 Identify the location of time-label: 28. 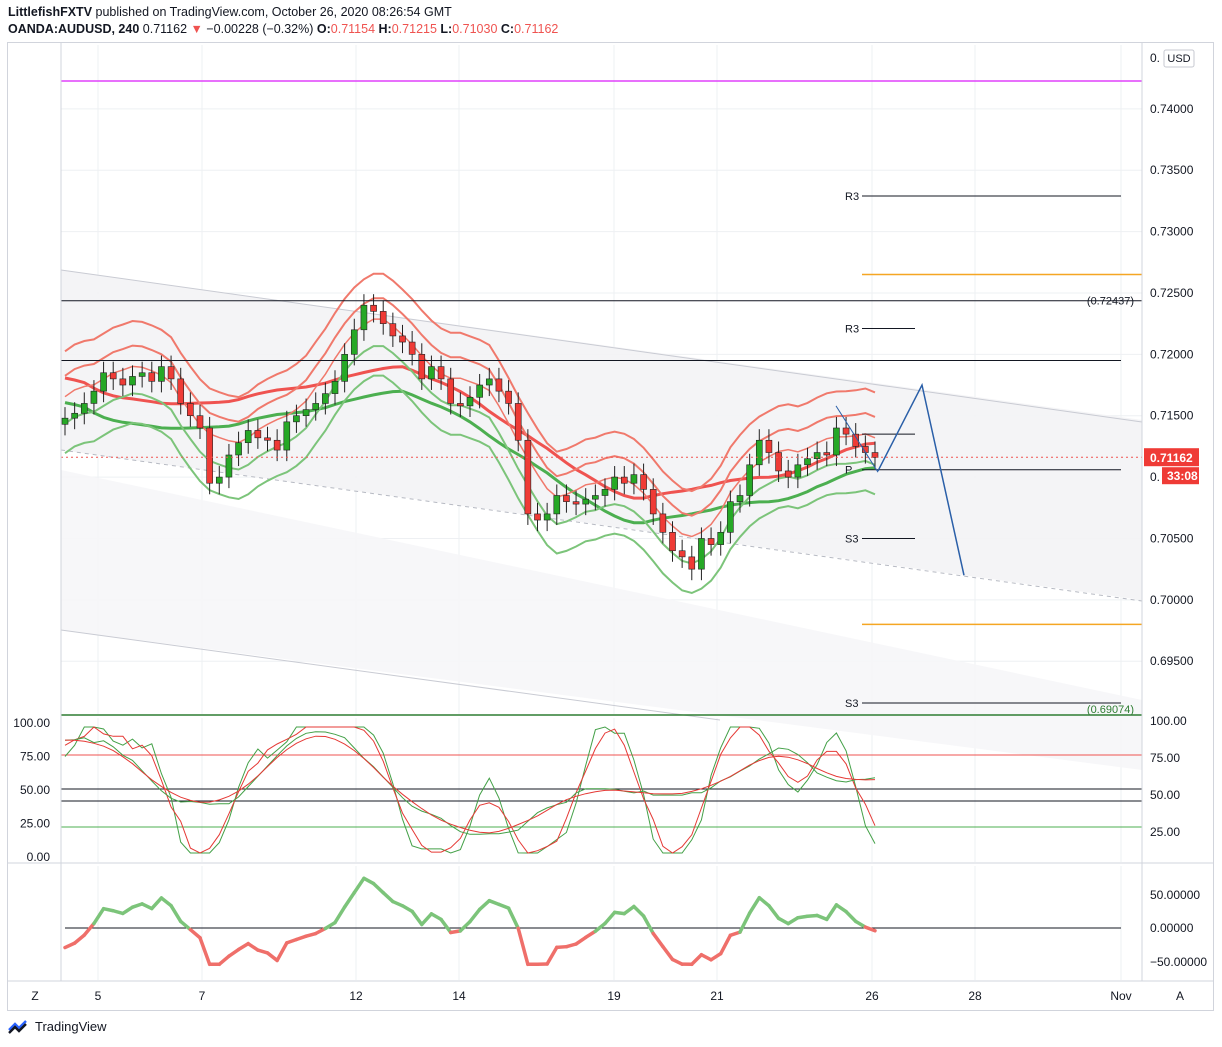
(975, 996).